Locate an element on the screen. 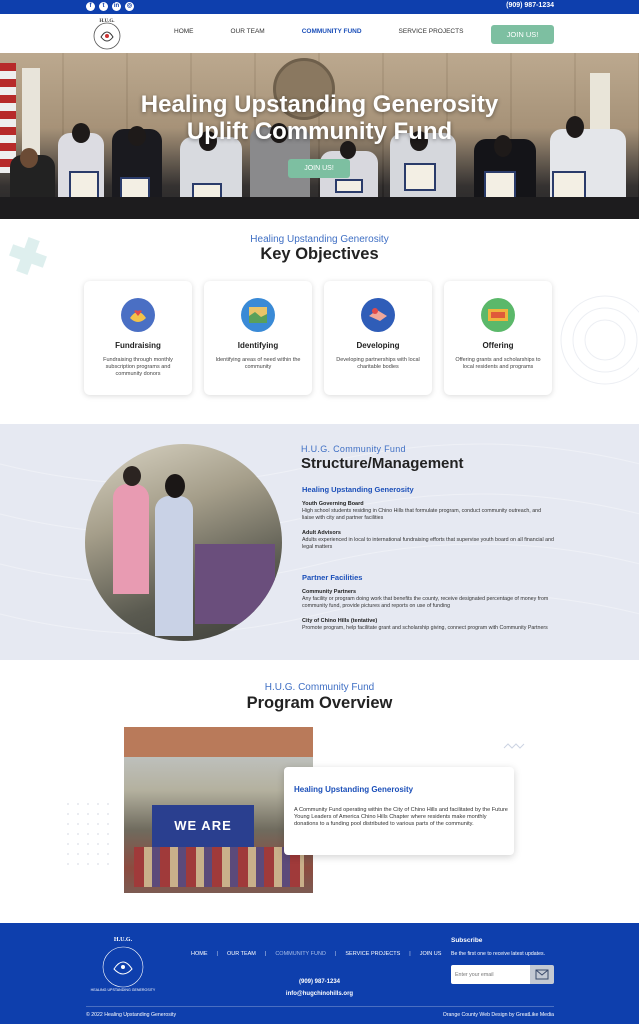 This screenshot has height=1024, width=639. join-button: JOIN US! is located at coordinates (522, 34).